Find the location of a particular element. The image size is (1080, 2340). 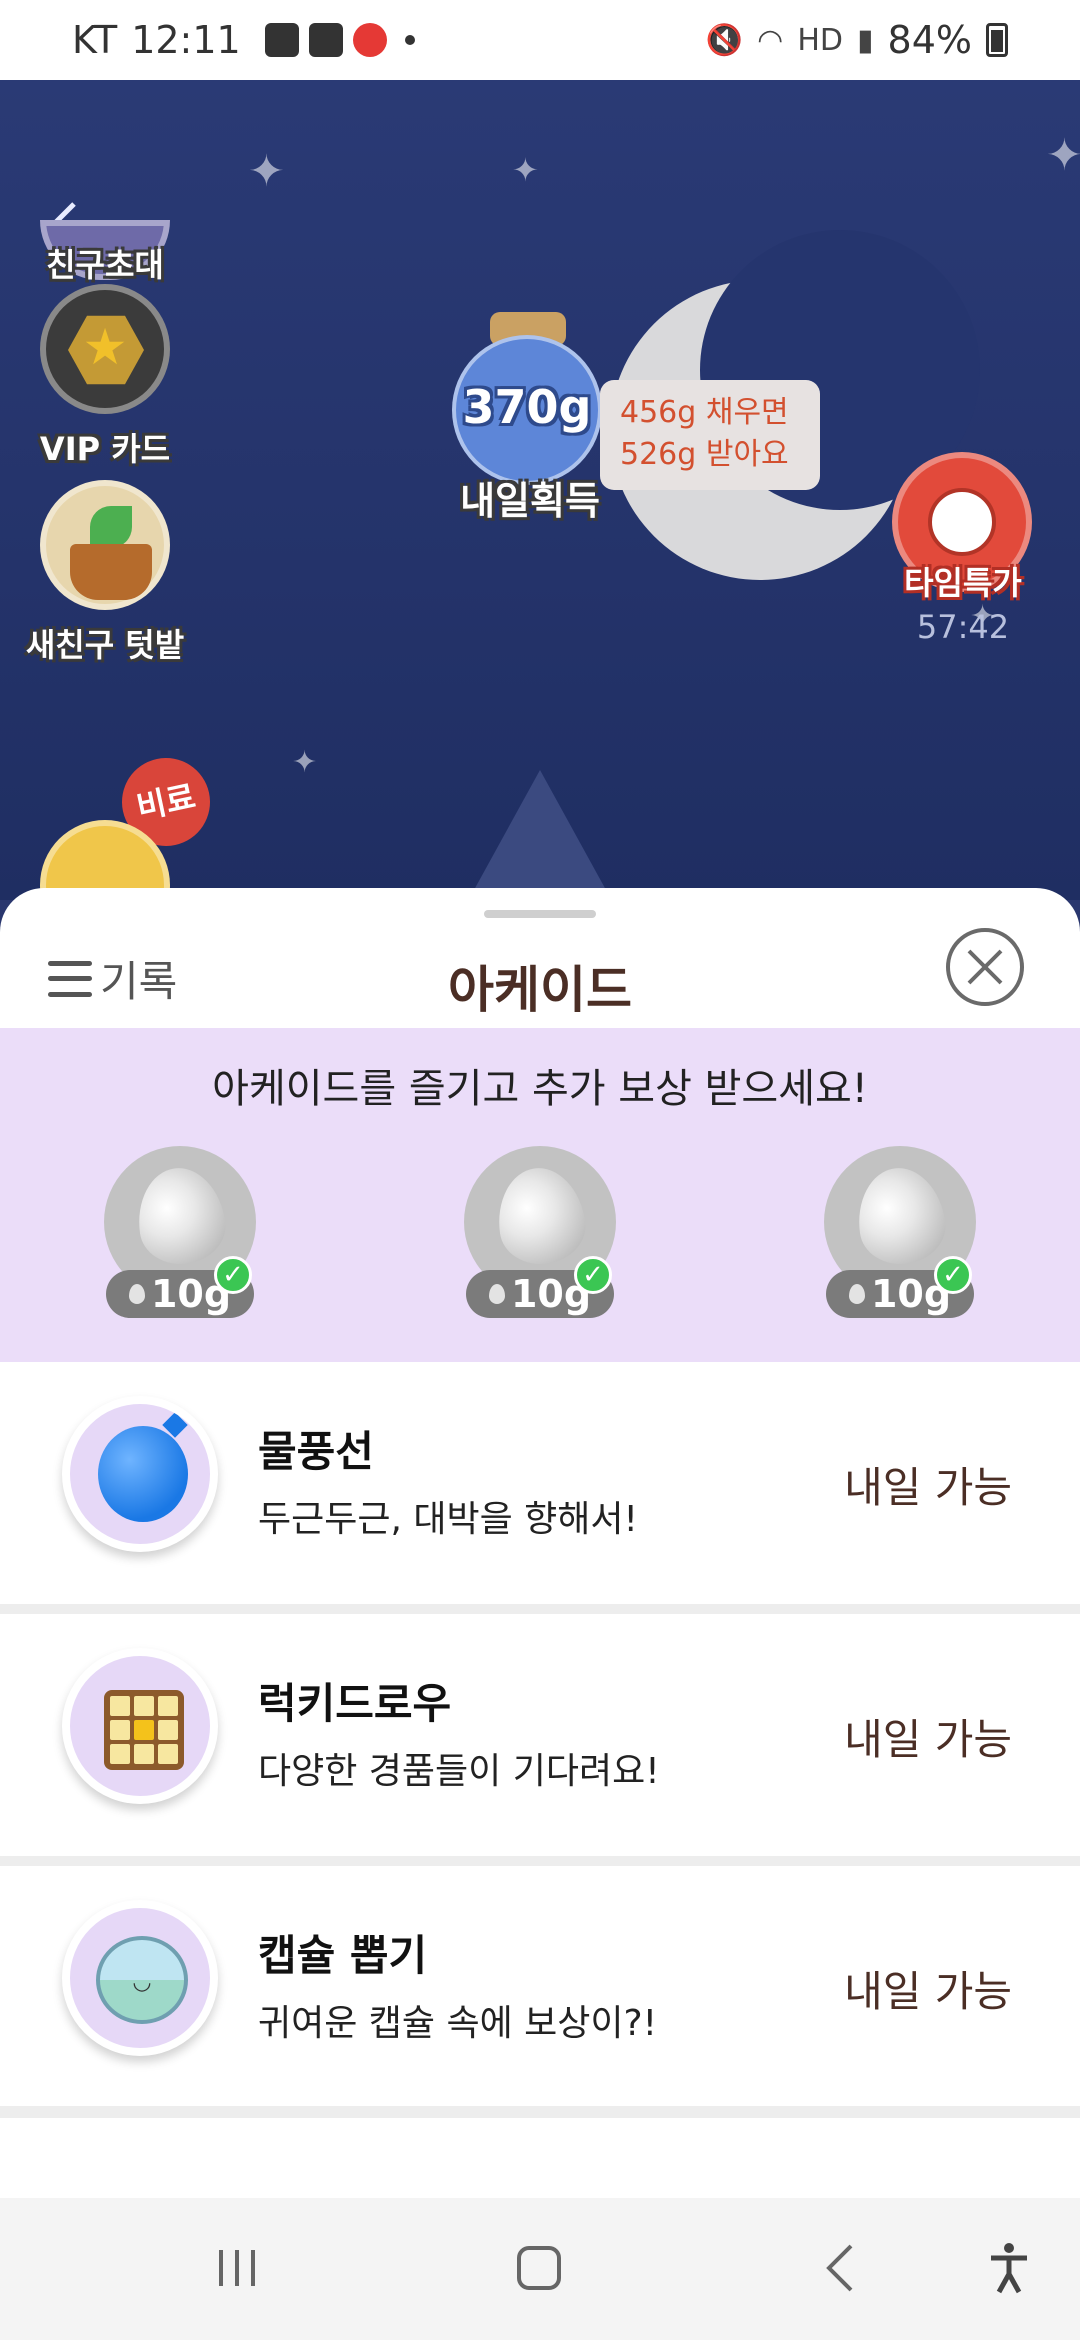

game-name: 캡슐 뽑기 is located at coordinates (343, 1955).